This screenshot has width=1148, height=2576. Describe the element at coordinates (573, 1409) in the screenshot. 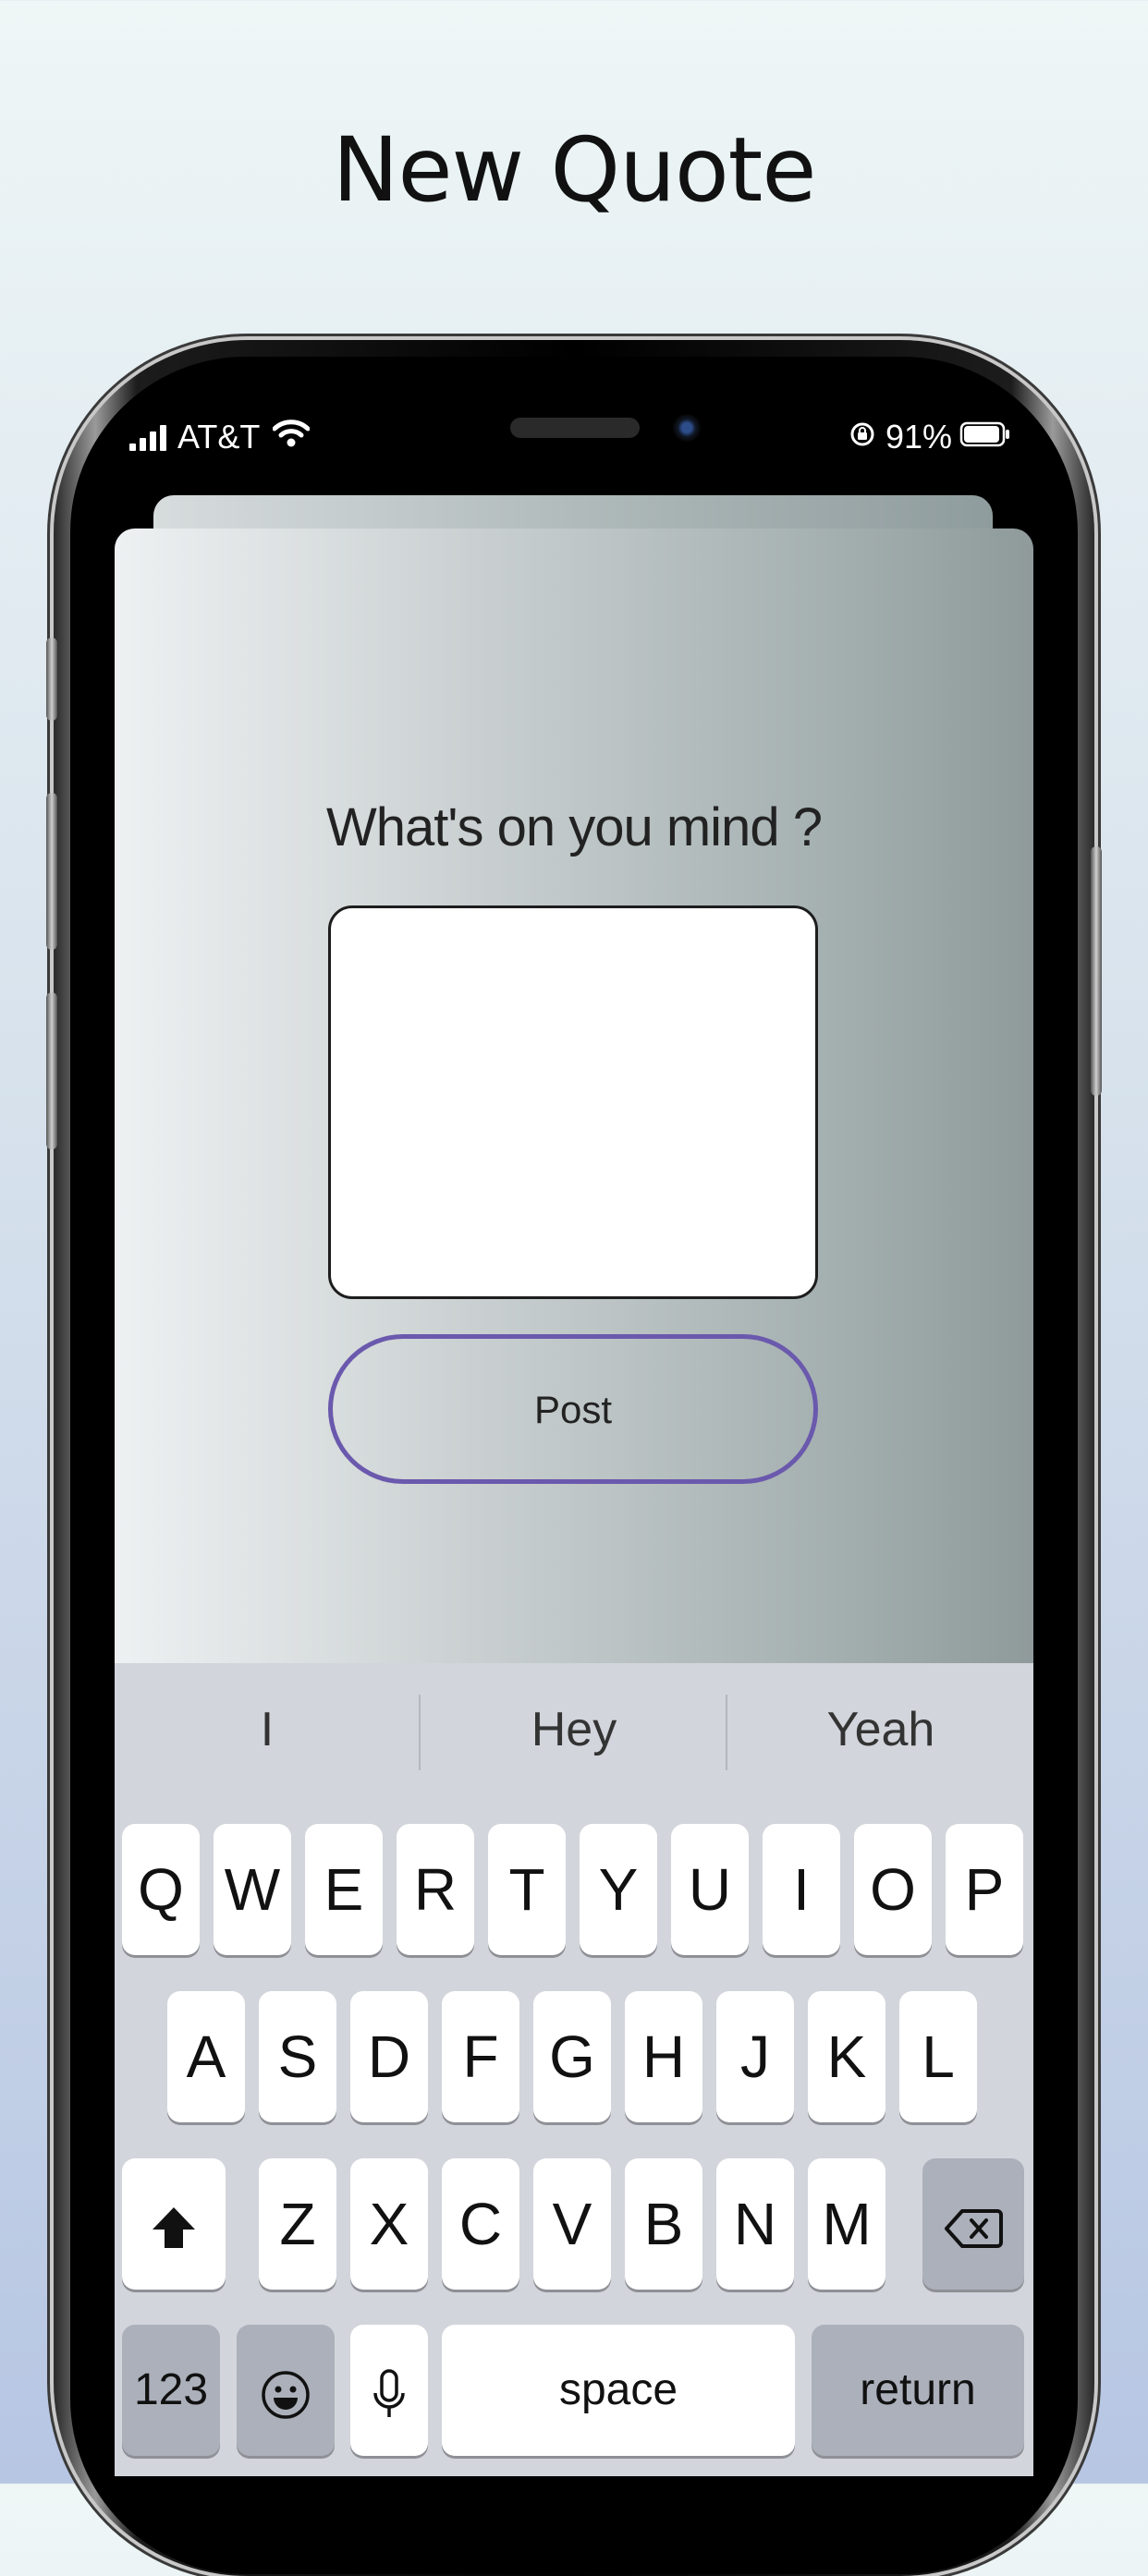

I see `post-button: Post` at that location.